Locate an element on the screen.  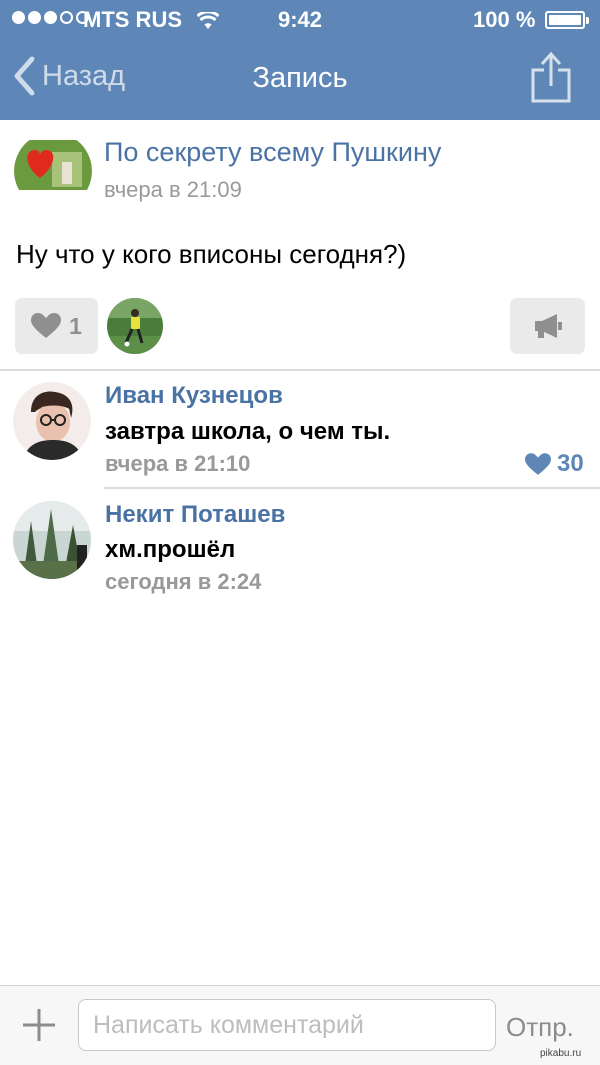
post-timestamp: вчера в 21:09 is located at coordinates (173, 189).